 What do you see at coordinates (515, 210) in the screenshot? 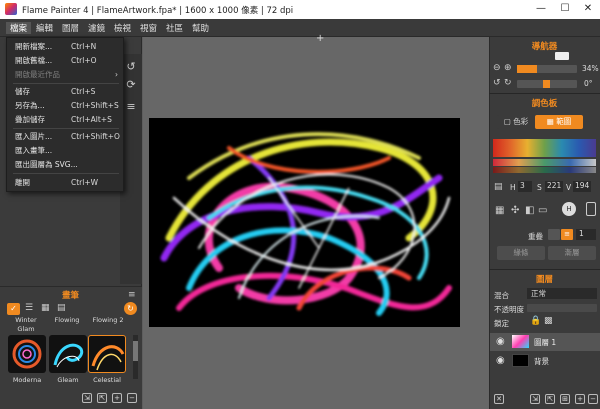
I see `move-icon: ✣` at bounding box center [515, 210].